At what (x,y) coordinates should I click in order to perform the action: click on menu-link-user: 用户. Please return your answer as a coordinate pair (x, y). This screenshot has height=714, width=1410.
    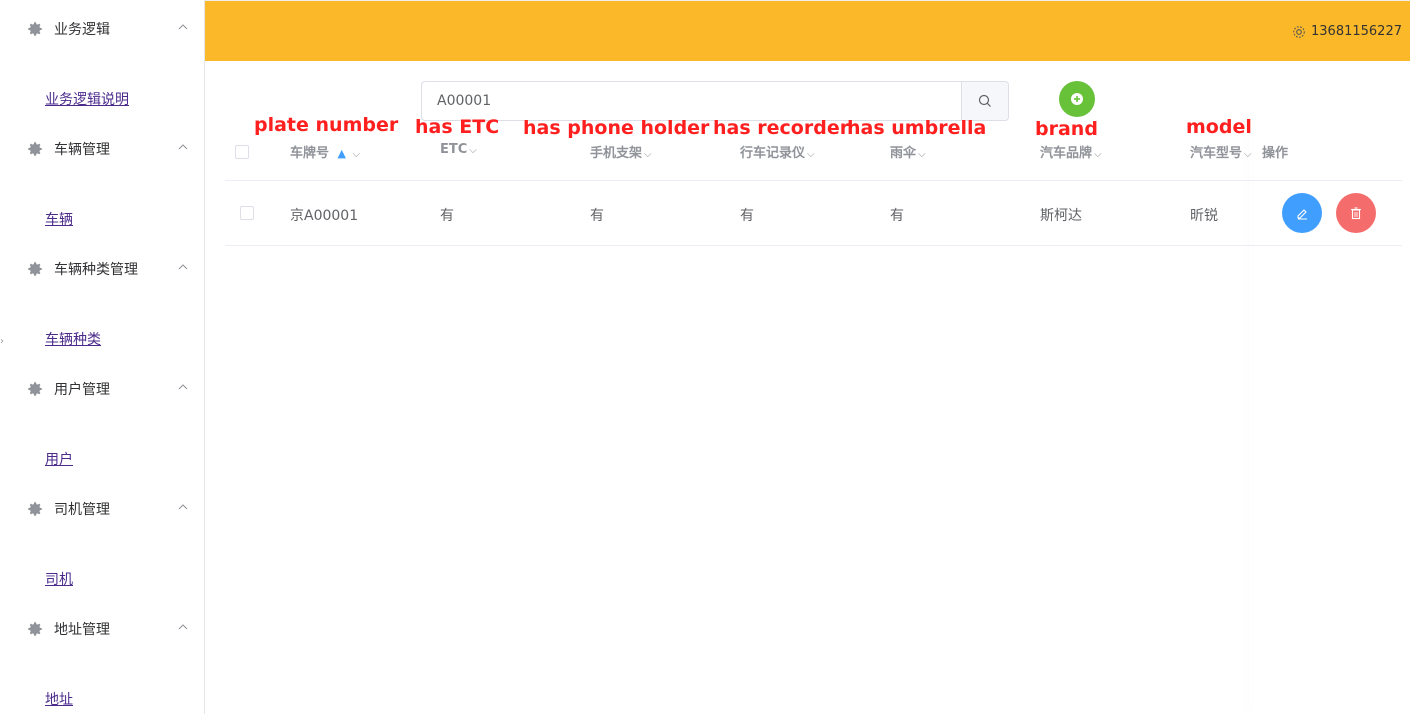
    Looking at the image, I should click on (59, 459).